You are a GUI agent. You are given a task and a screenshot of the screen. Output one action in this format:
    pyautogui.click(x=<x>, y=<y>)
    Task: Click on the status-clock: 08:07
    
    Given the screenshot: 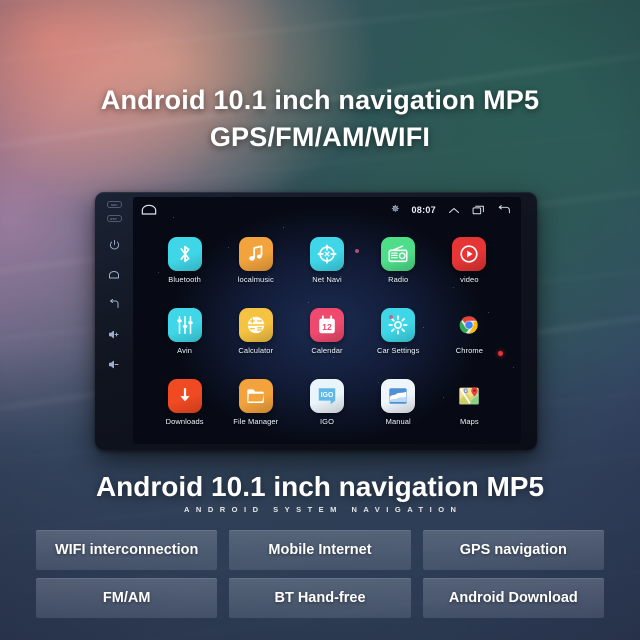 What is the action you would take?
    pyautogui.click(x=423, y=210)
    